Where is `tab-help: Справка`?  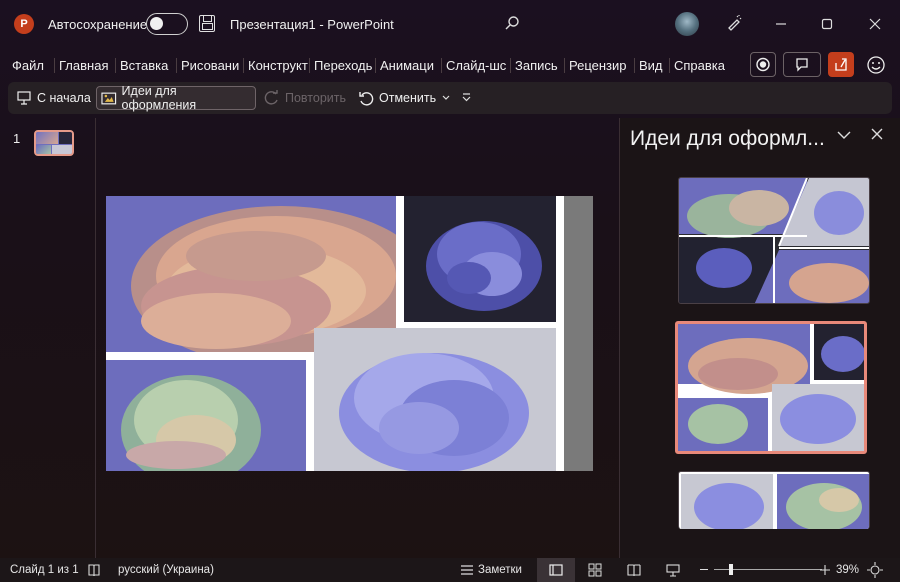 tab-help: Справка is located at coordinates (700, 65).